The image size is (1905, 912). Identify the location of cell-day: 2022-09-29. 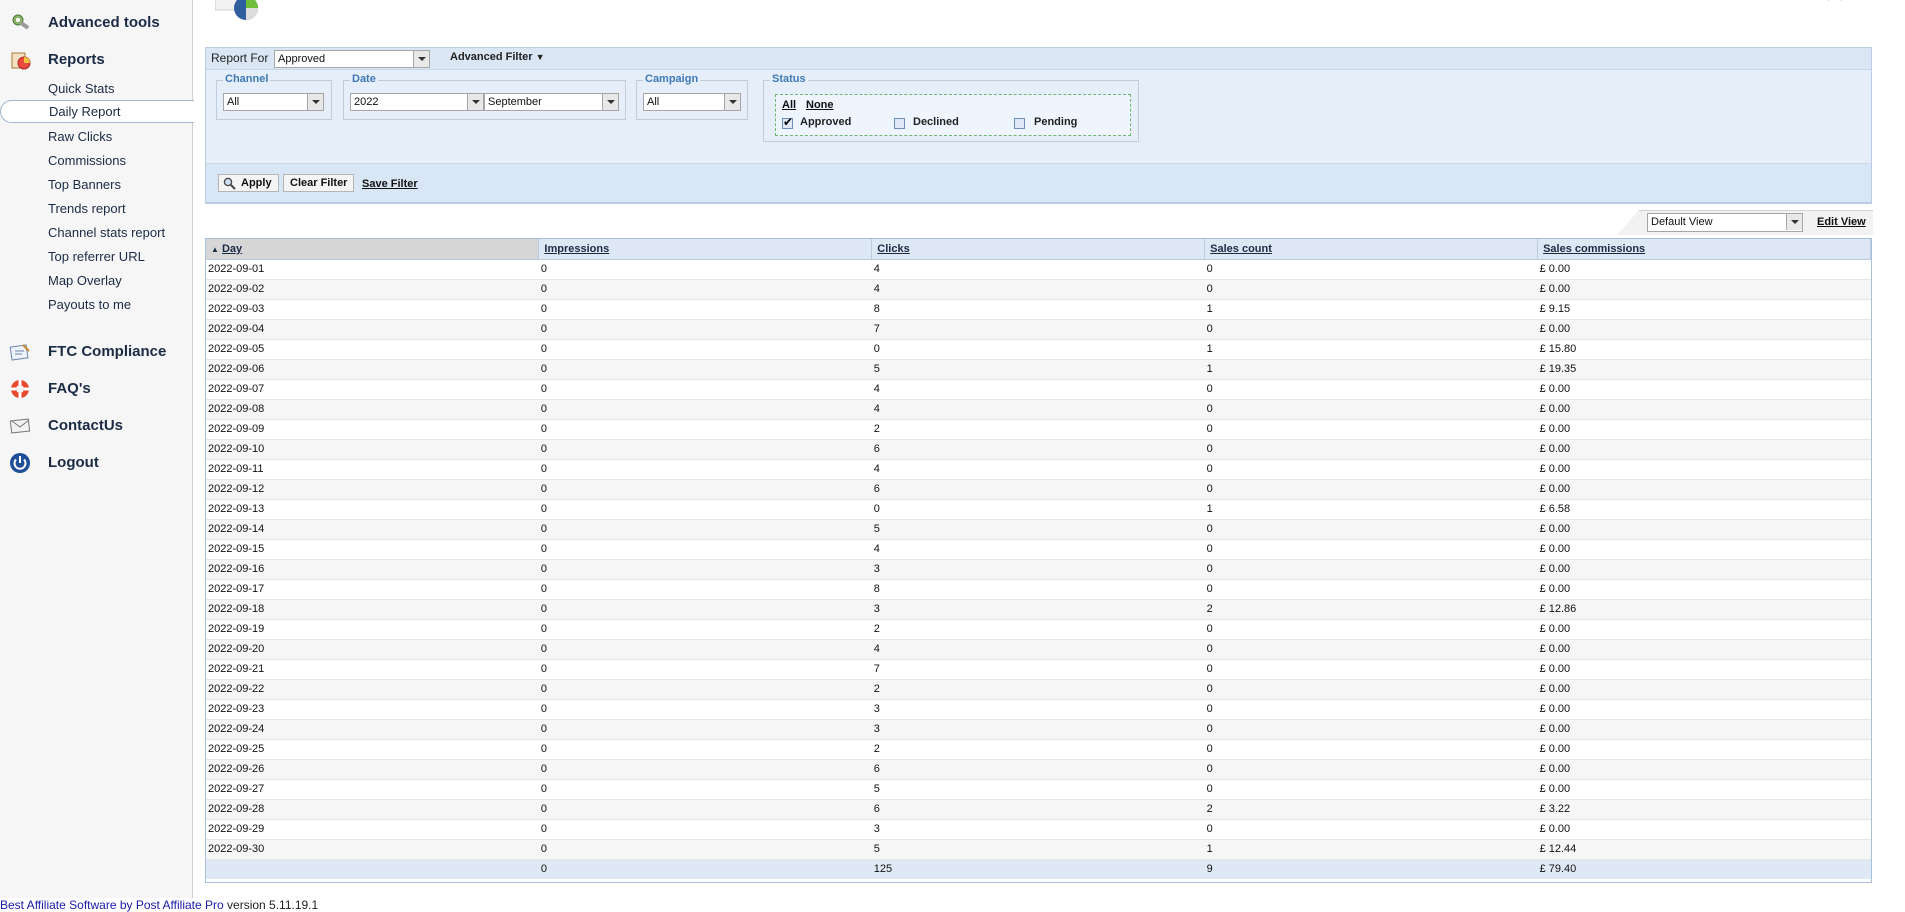
(372, 829).